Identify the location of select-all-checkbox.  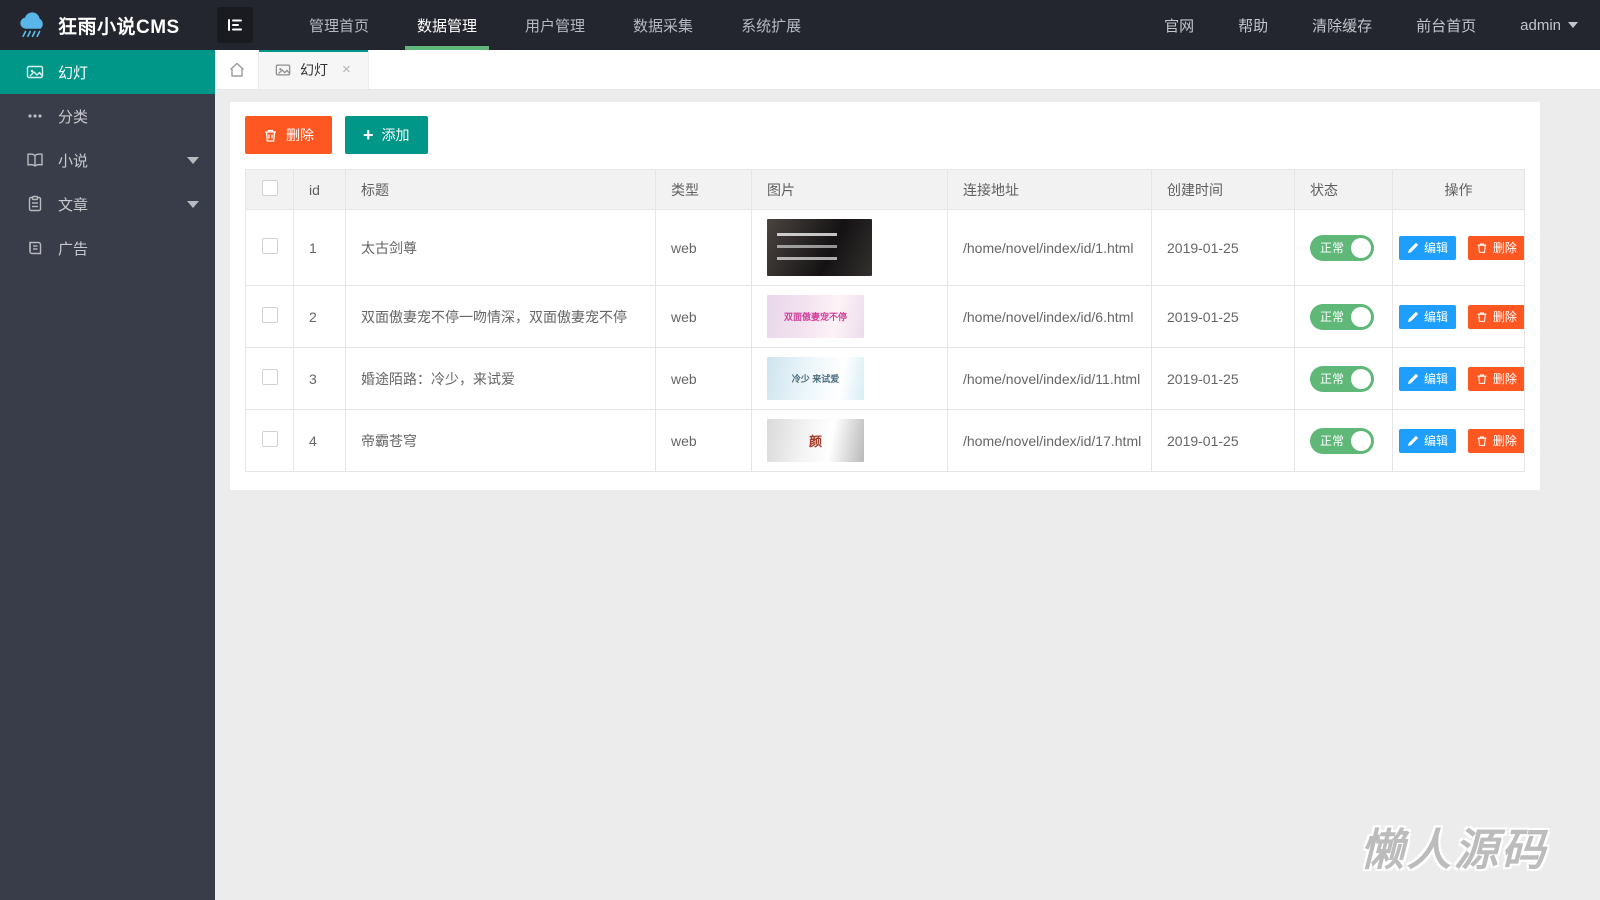
(269, 188).